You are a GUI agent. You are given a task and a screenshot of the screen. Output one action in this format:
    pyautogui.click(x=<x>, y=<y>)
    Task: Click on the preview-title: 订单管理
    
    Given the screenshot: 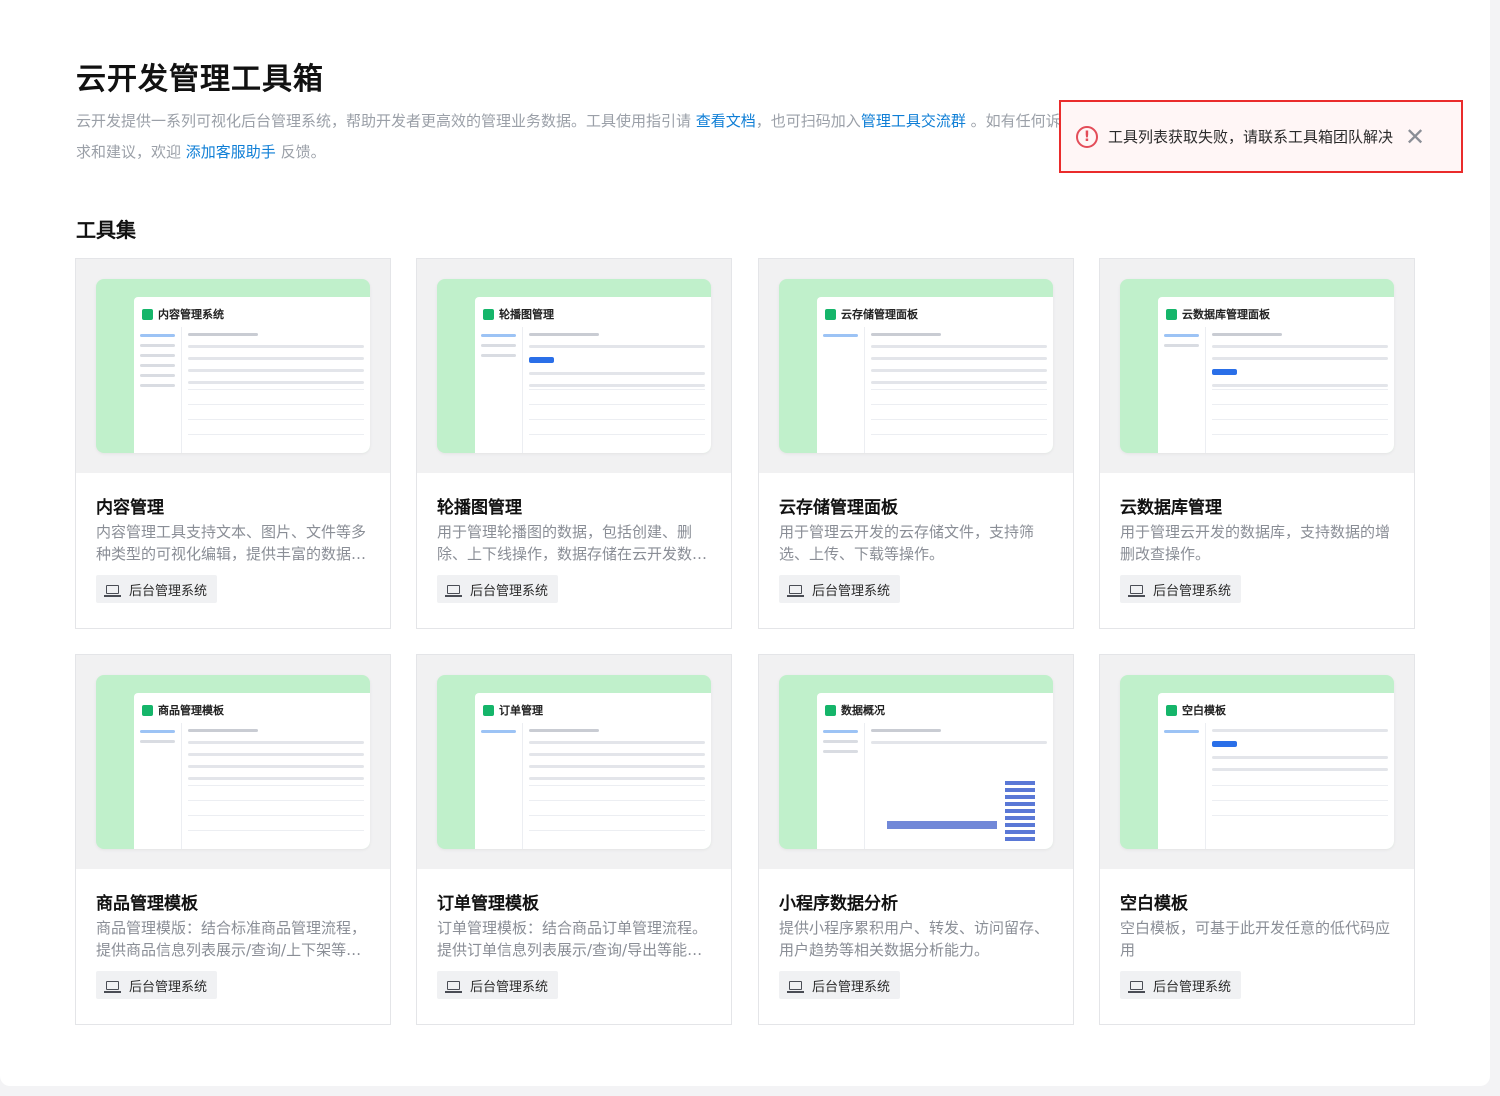 What is the action you would take?
    pyautogui.click(x=521, y=710)
    